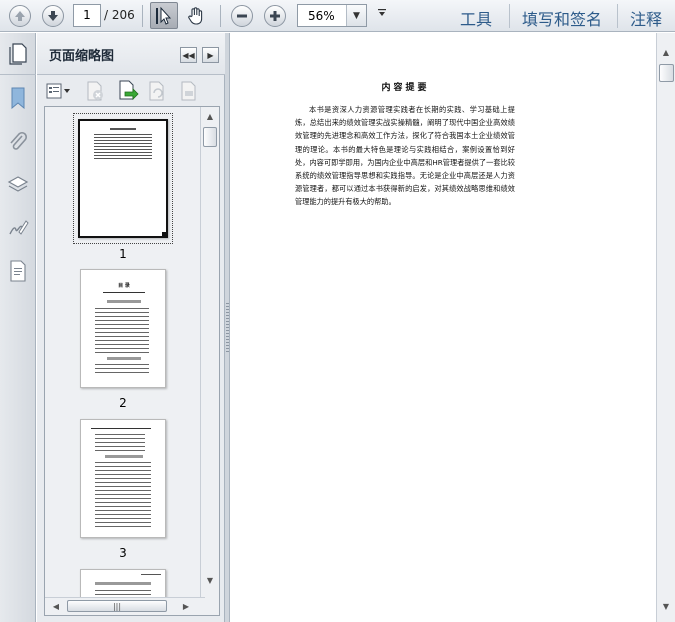 This screenshot has width=675, height=622. I want to click on previous-page-button, so click(20, 16).